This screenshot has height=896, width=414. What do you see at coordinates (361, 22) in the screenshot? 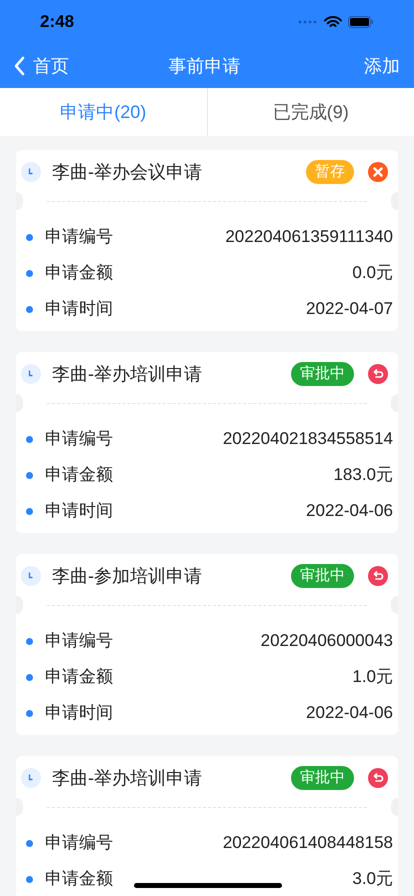
I see `battery-icon` at bounding box center [361, 22].